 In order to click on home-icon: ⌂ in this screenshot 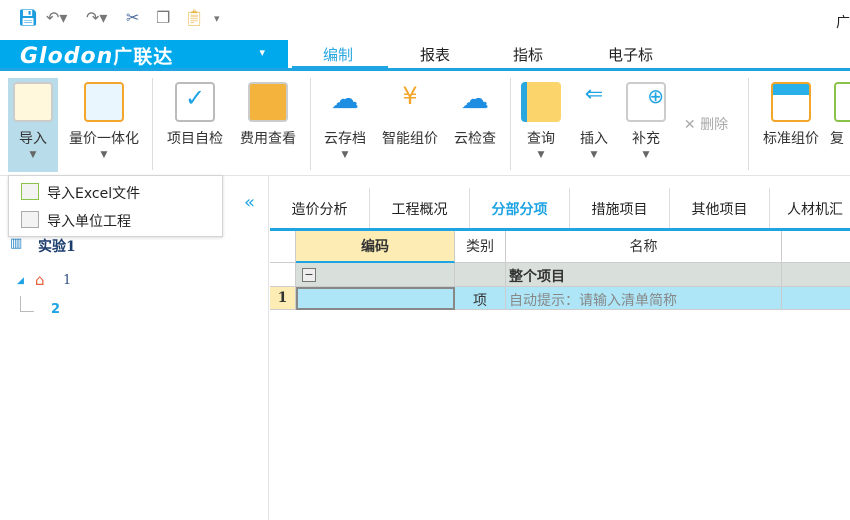, I will do `click(40, 280)`.